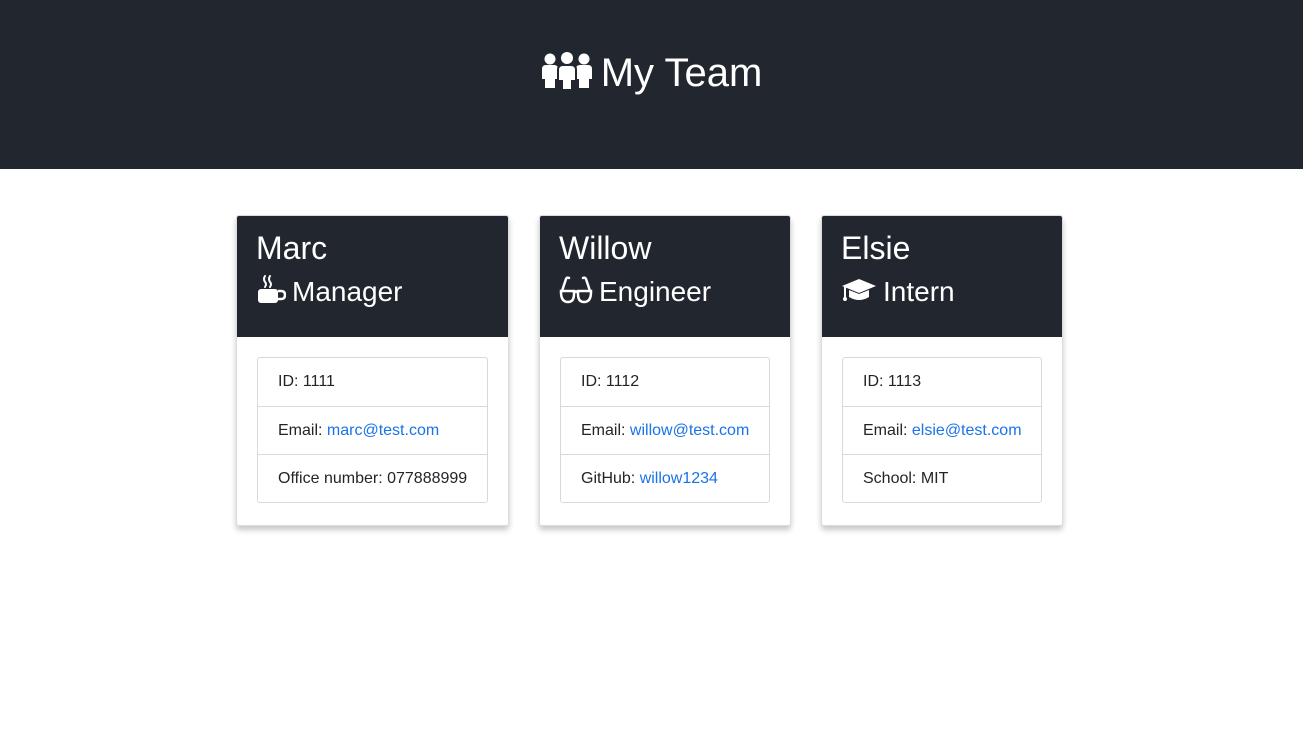 This screenshot has height=755, width=1303. Describe the element at coordinates (942, 382) in the screenshot. I see `employee-id-row: ID: 1113` at that location.